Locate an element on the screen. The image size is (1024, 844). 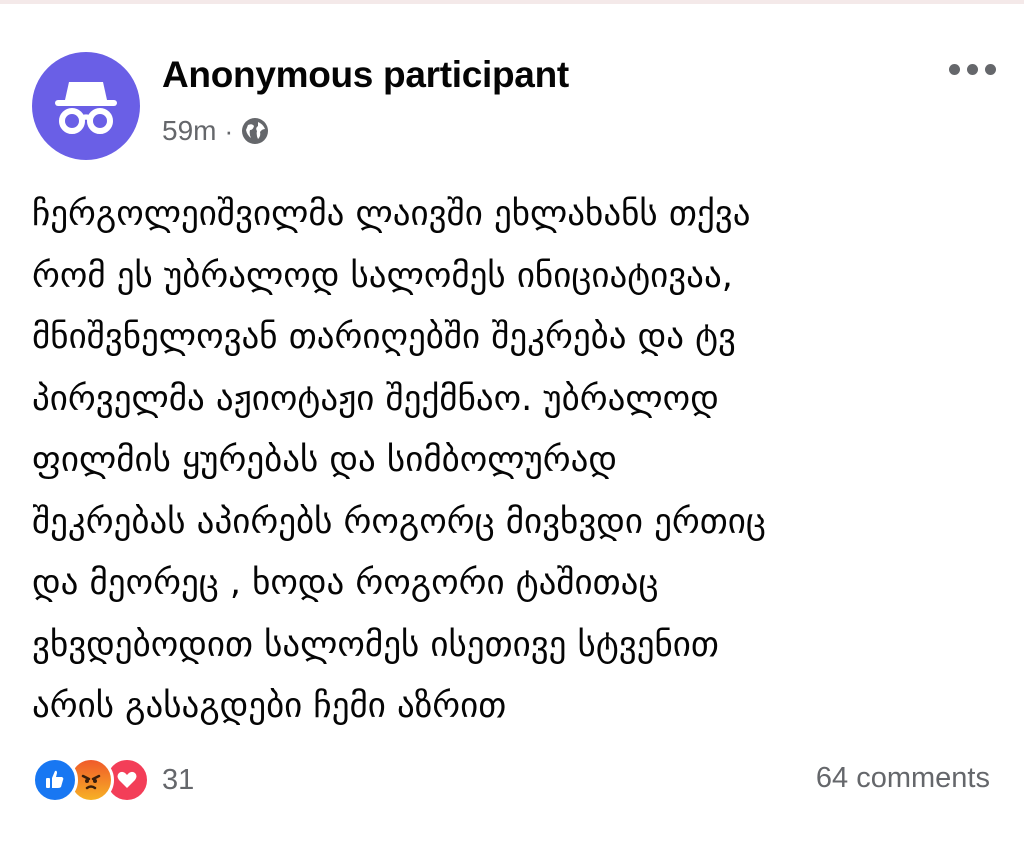
post-line: ჩერგოლეიშვილმა ლაივში ეხლახანს თქვა is located at coordinates (391, 214).